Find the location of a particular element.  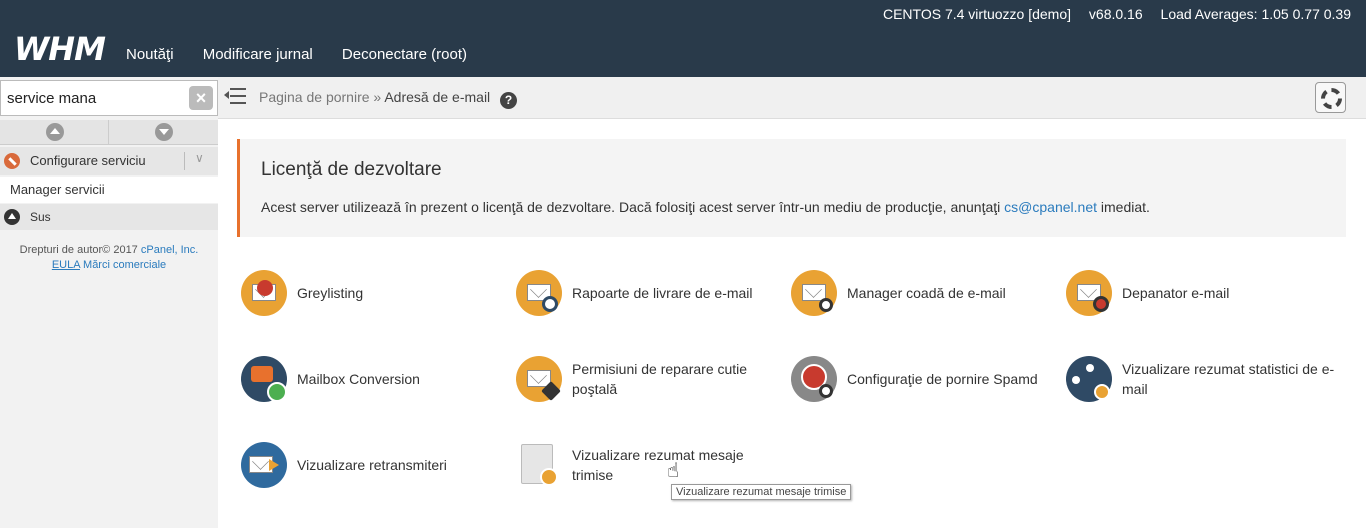

tool-spamd-config: Configuraţie de pornire Spamd is located at coordinates (921, 379).